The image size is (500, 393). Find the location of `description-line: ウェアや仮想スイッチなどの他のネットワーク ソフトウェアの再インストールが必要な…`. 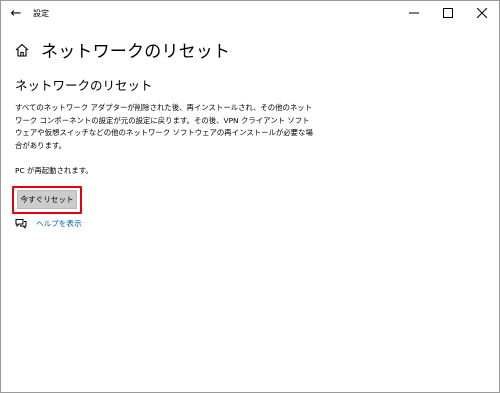

description-line: ウェアや仮想スイッチなどの他のネットワーク ソフトウェアの再インストールが必要な… is located at coordinates (164, 132).